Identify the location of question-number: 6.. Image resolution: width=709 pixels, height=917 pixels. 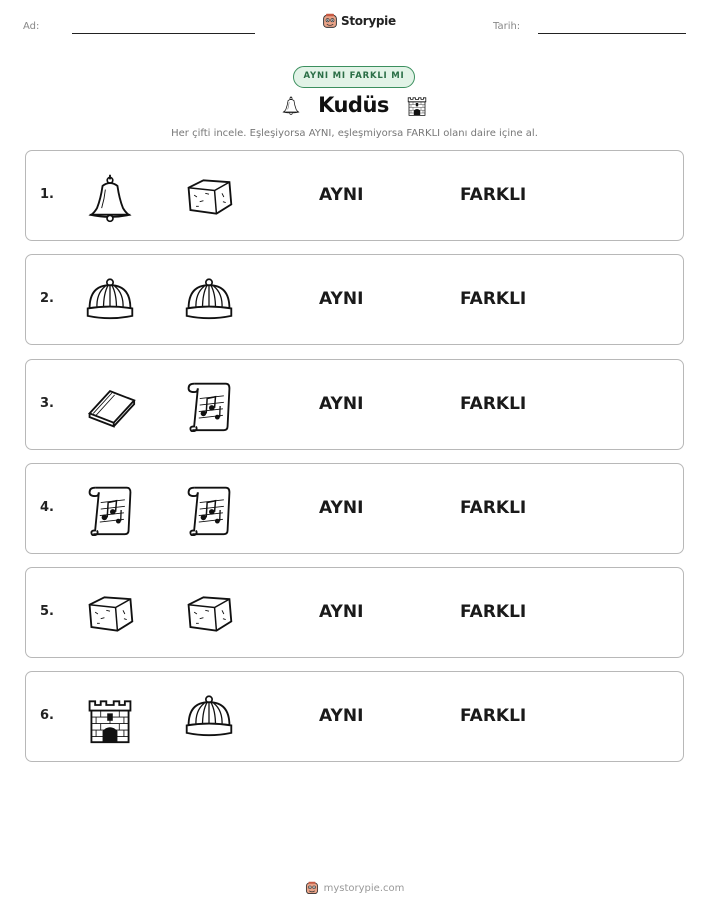
(47, 715).